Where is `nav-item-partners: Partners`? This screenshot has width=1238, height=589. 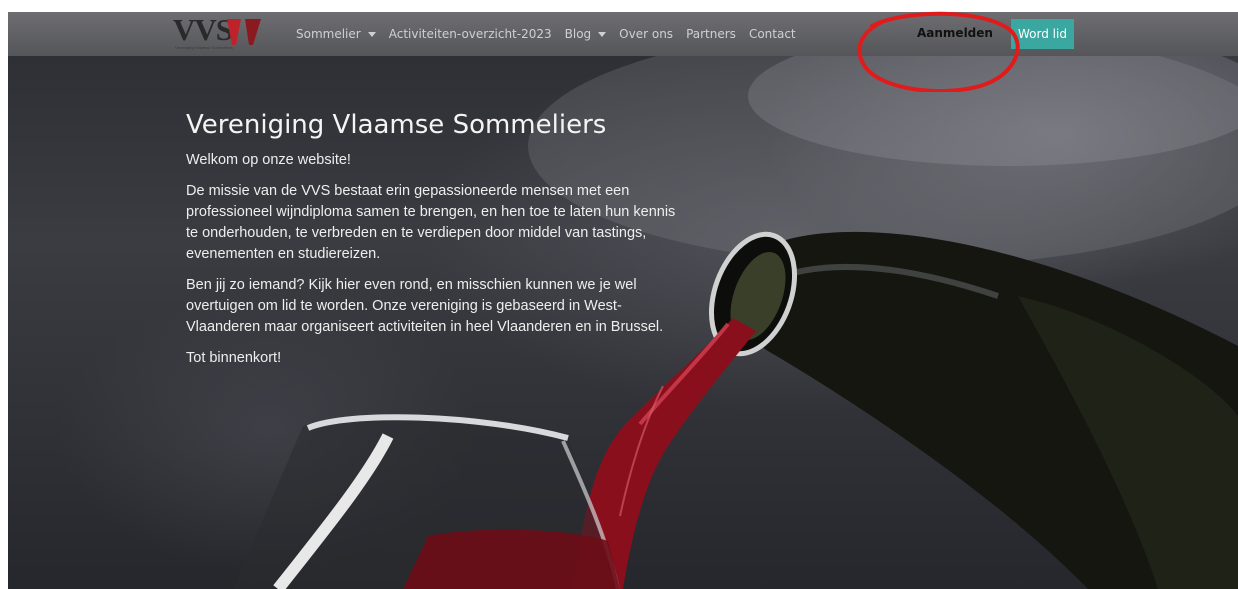 nav-item-partners: Partners is located at coordinates (711, 34).